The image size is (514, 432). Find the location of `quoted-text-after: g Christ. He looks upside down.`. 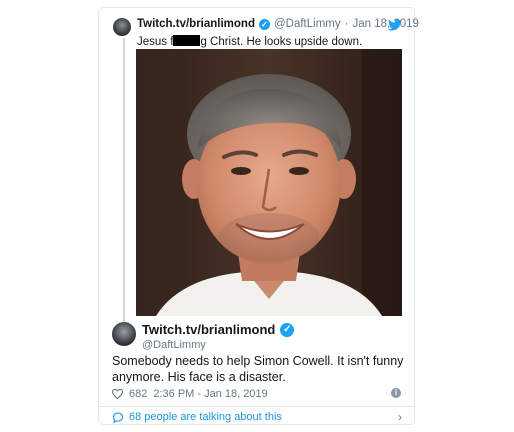

quoted-text-after: g Christ. He looks upside down. is located at coordinates (281, 42).